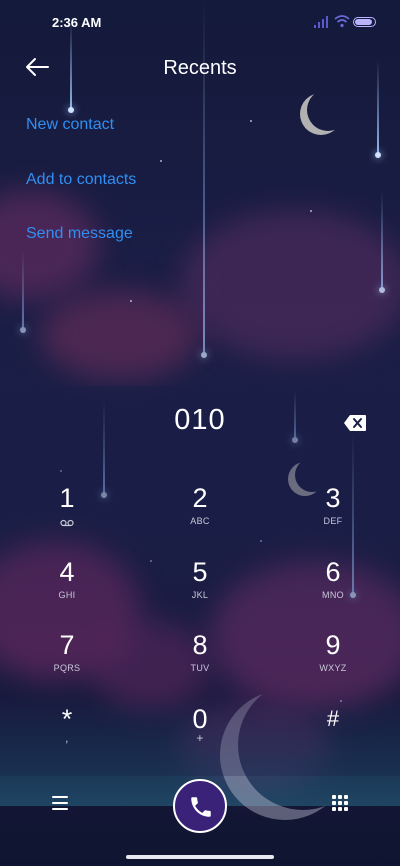 The height and width of the screenshot is (866, 400). Describe the element at coordinates (200, 420) in the screenshot. I see `dialed-number: 010` at that location.